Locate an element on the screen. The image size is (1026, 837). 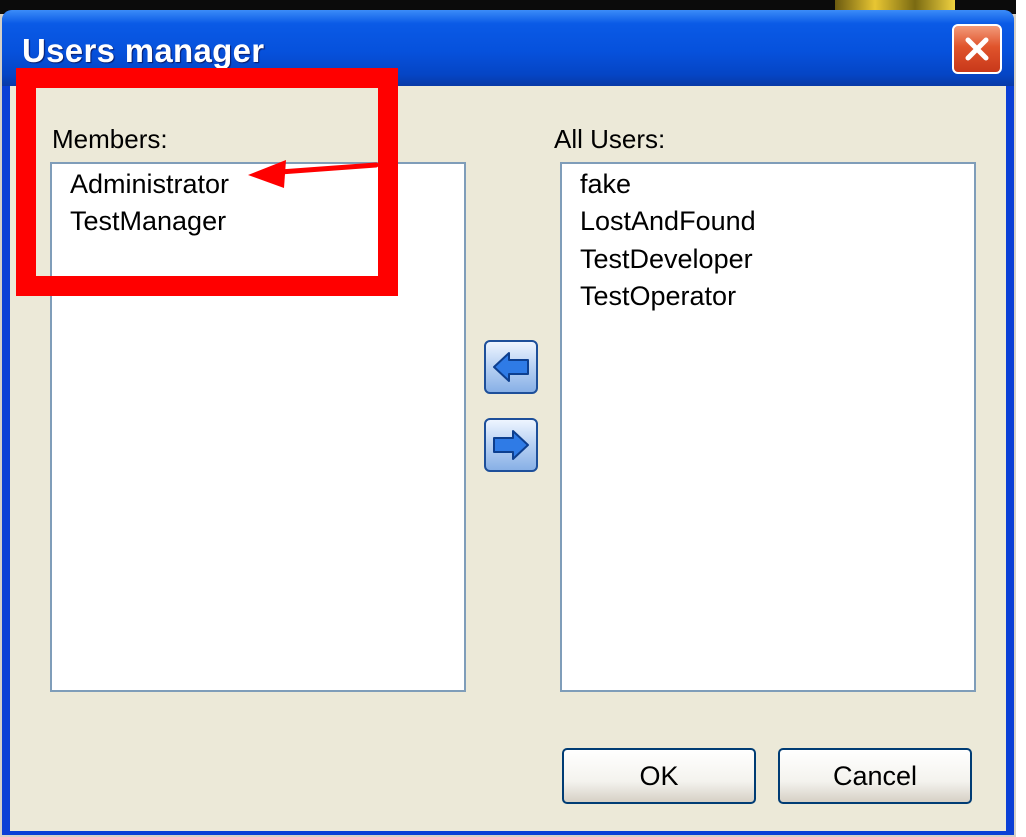
all-users-item-testdeveloper: TestDeveloper is located at coordinates (666, 259).